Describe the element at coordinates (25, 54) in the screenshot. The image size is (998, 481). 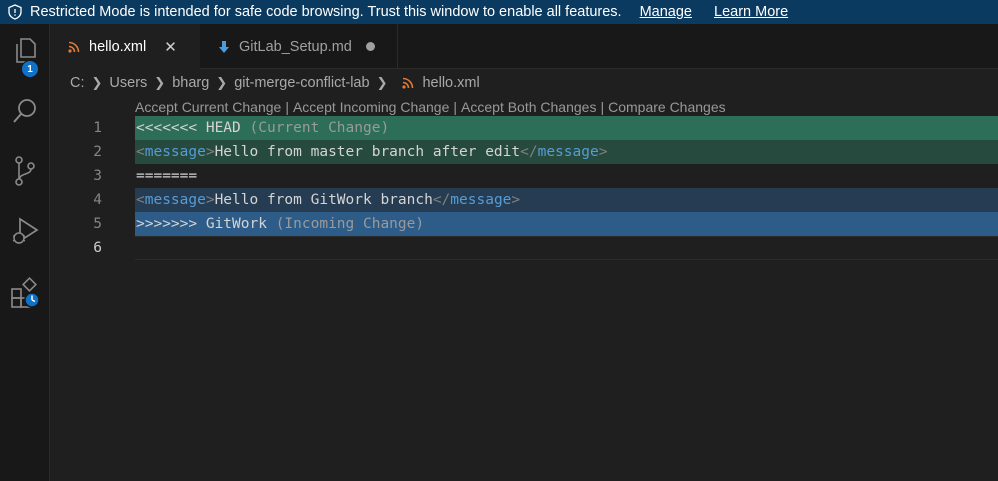
I see `explorer-button: 1` at that location.